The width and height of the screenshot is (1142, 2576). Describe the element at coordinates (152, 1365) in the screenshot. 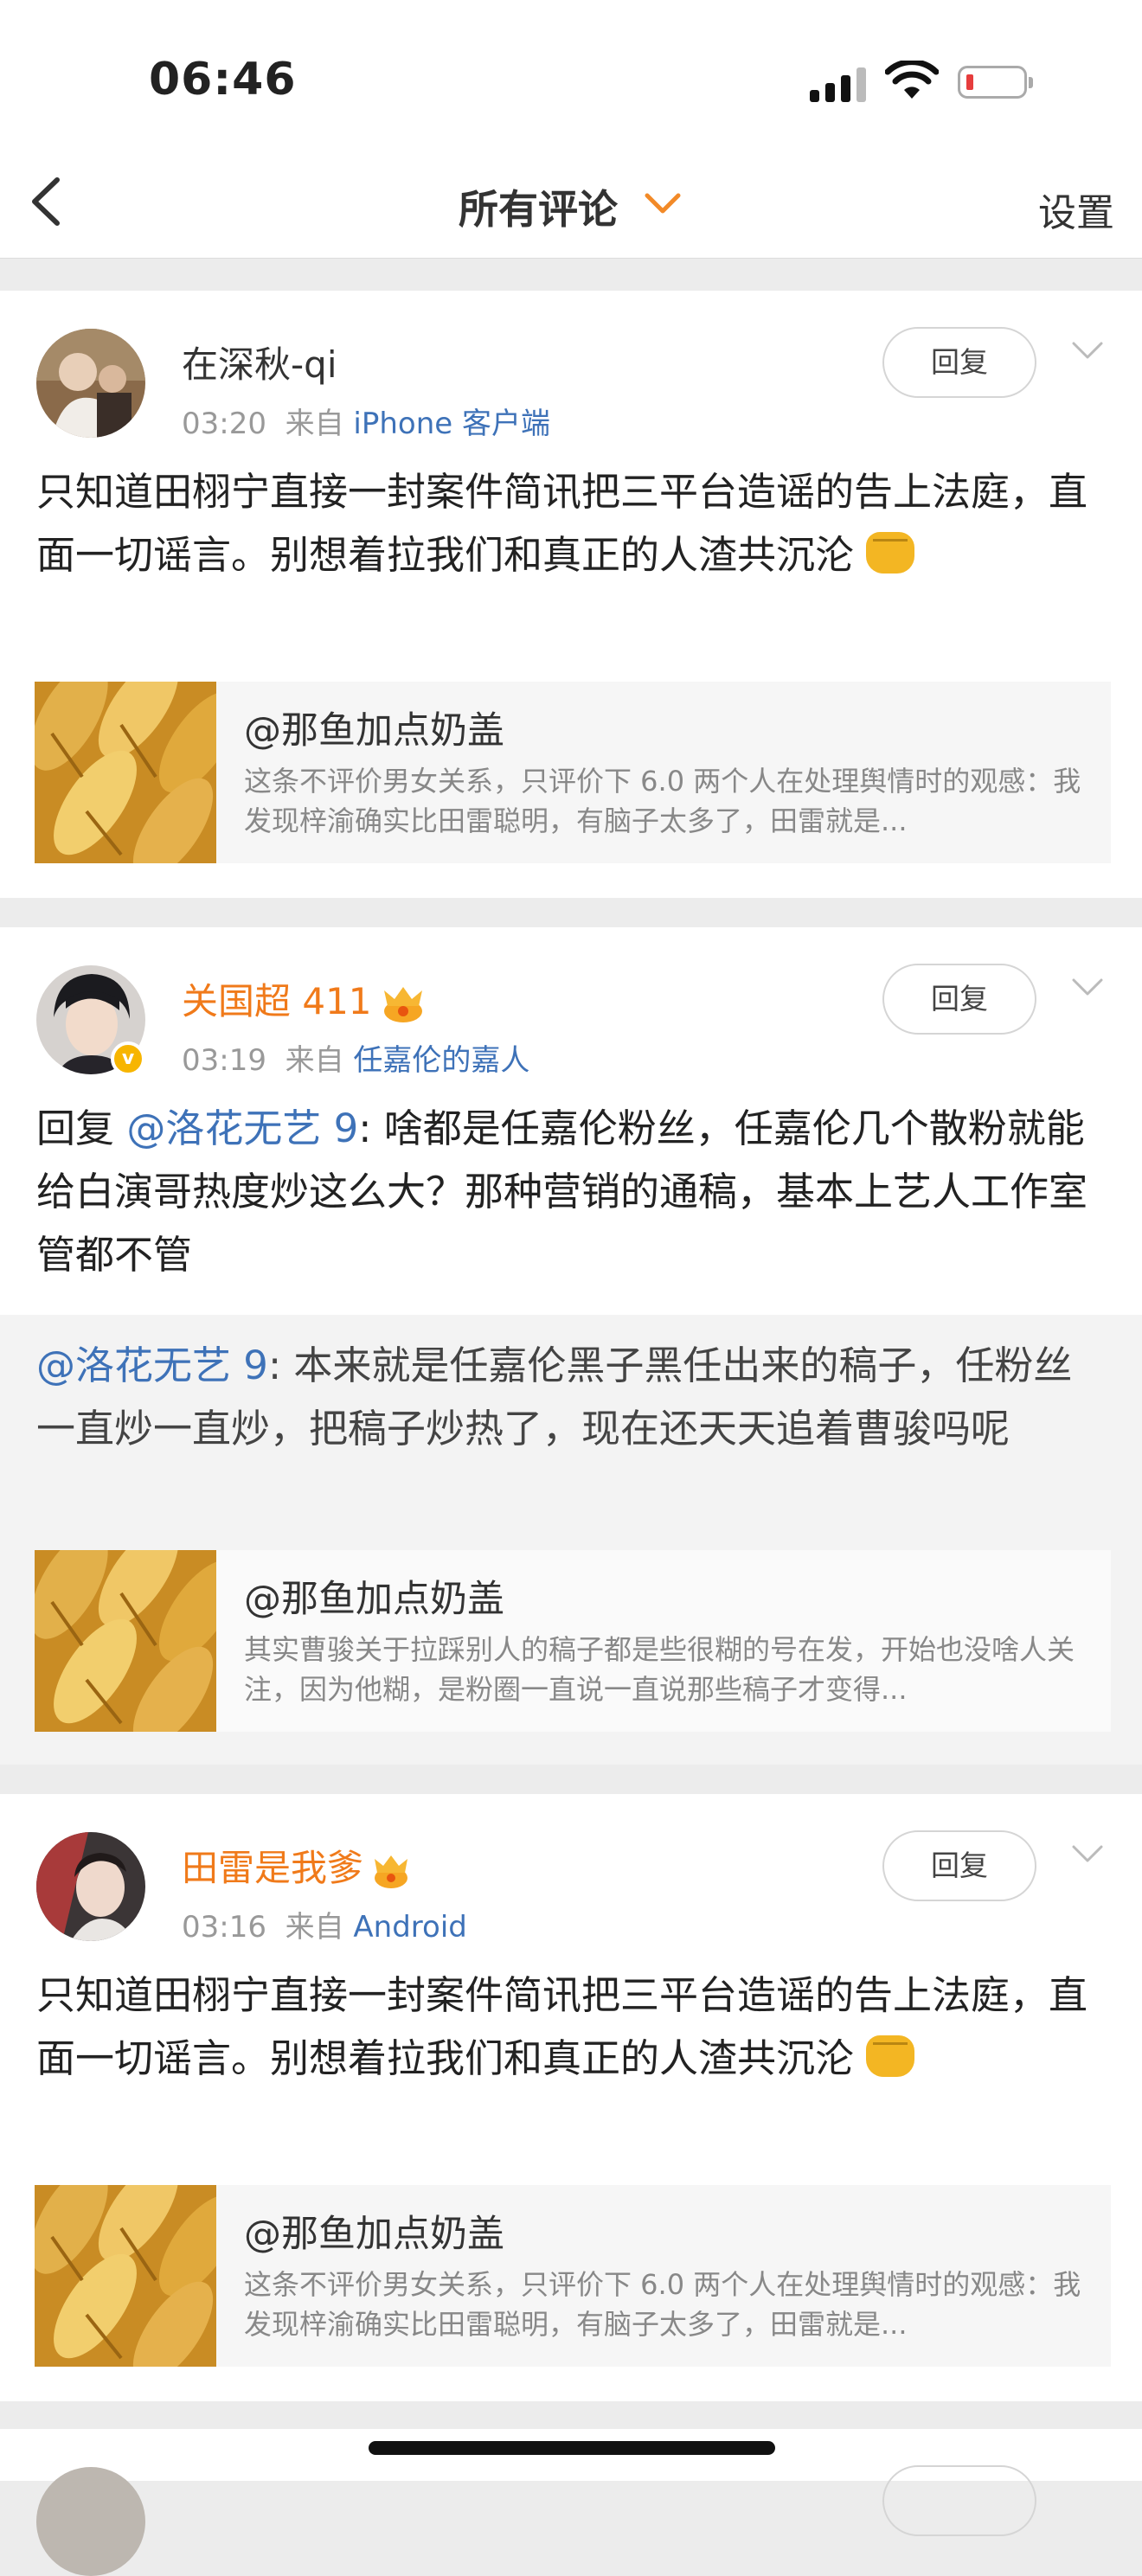

I see `quoted-mention: @洛花无艺 9` at that location.